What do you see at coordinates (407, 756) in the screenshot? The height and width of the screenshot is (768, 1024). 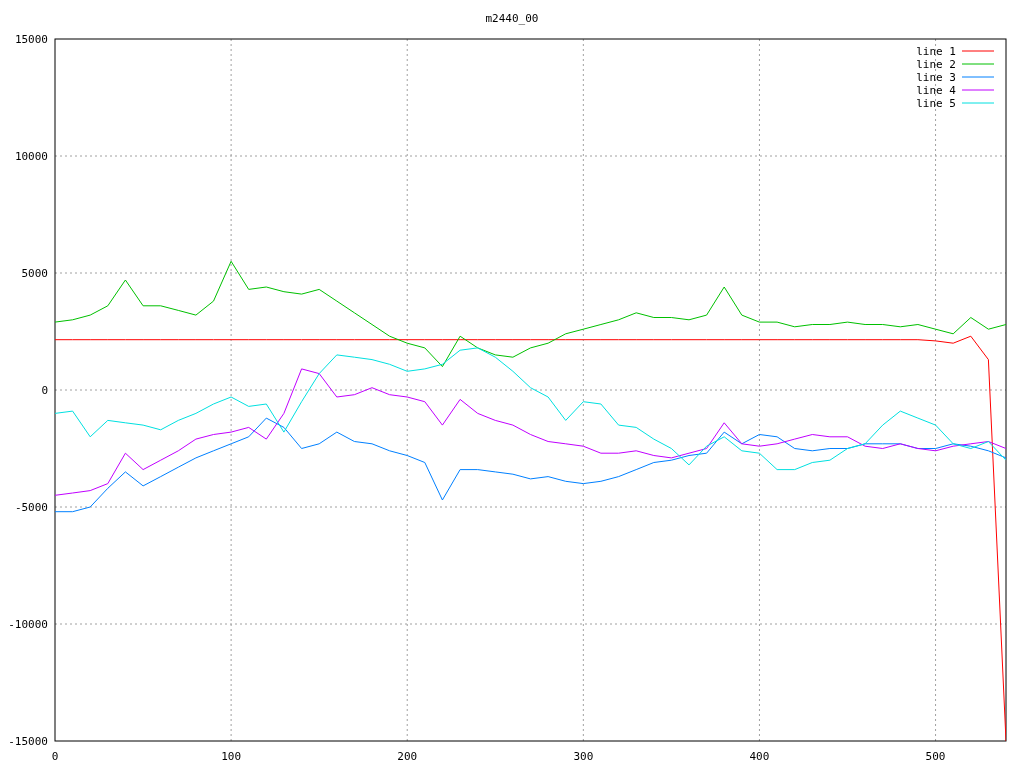 I see `x-tick-label: 200` at bounding box center [407, 756].